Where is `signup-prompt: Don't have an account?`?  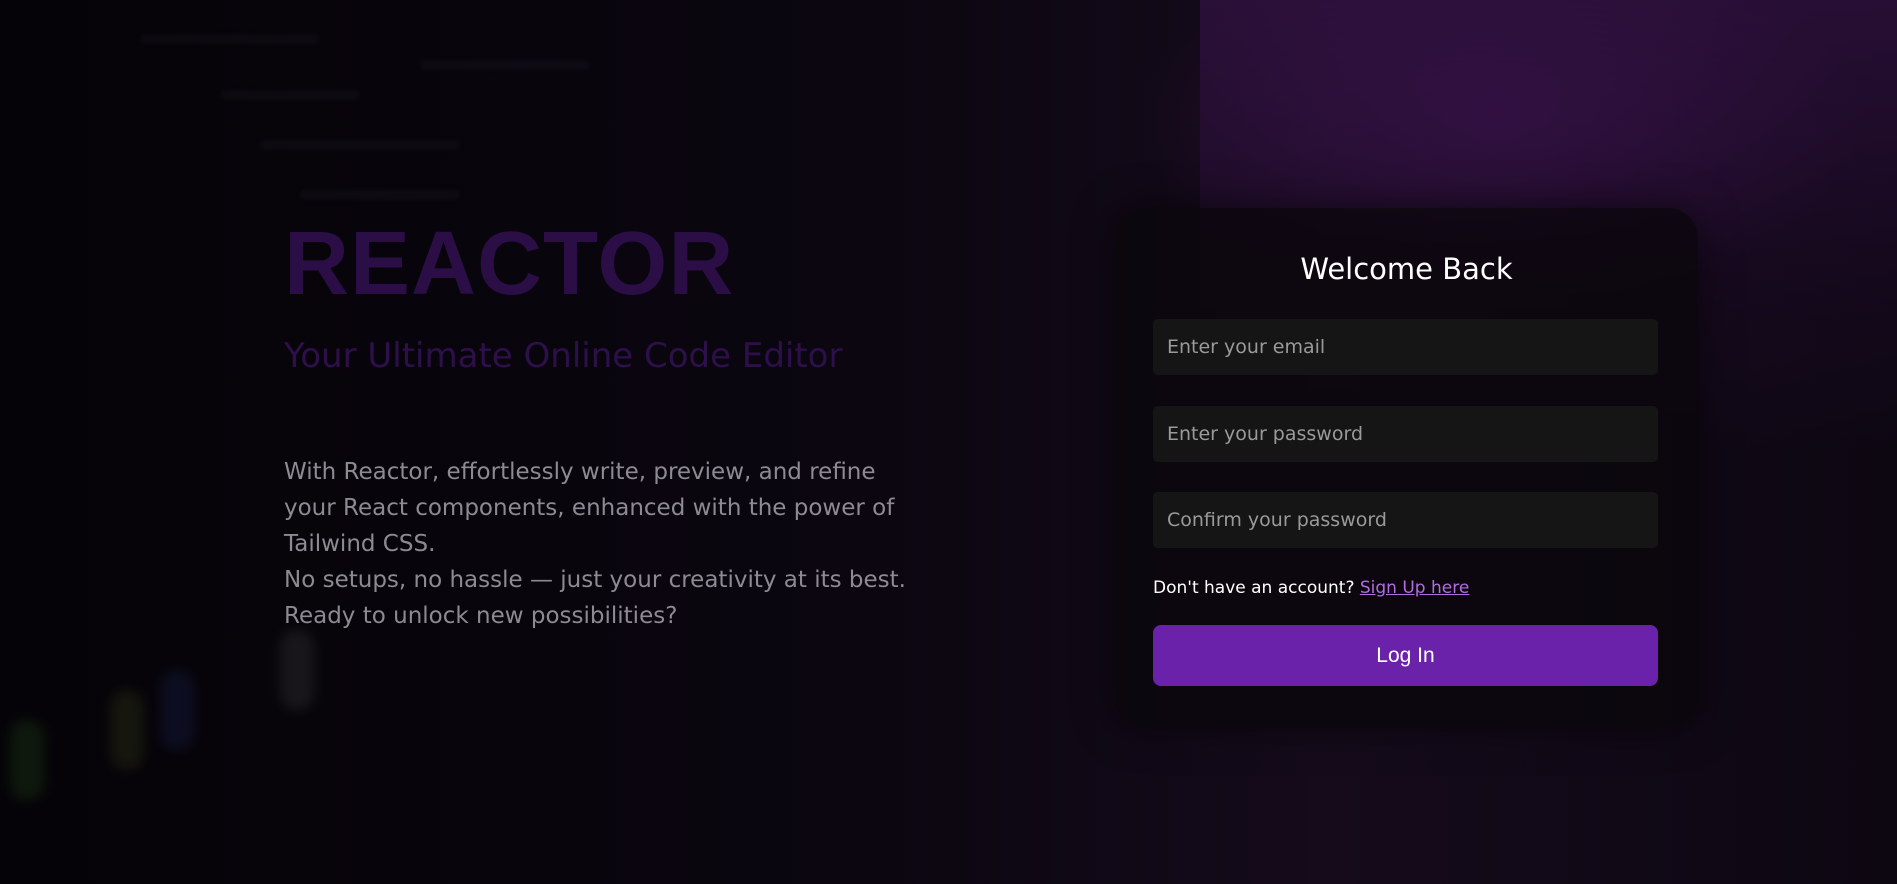 signup-prompt: Don't have an account? is located at coordinates (1254, 588).